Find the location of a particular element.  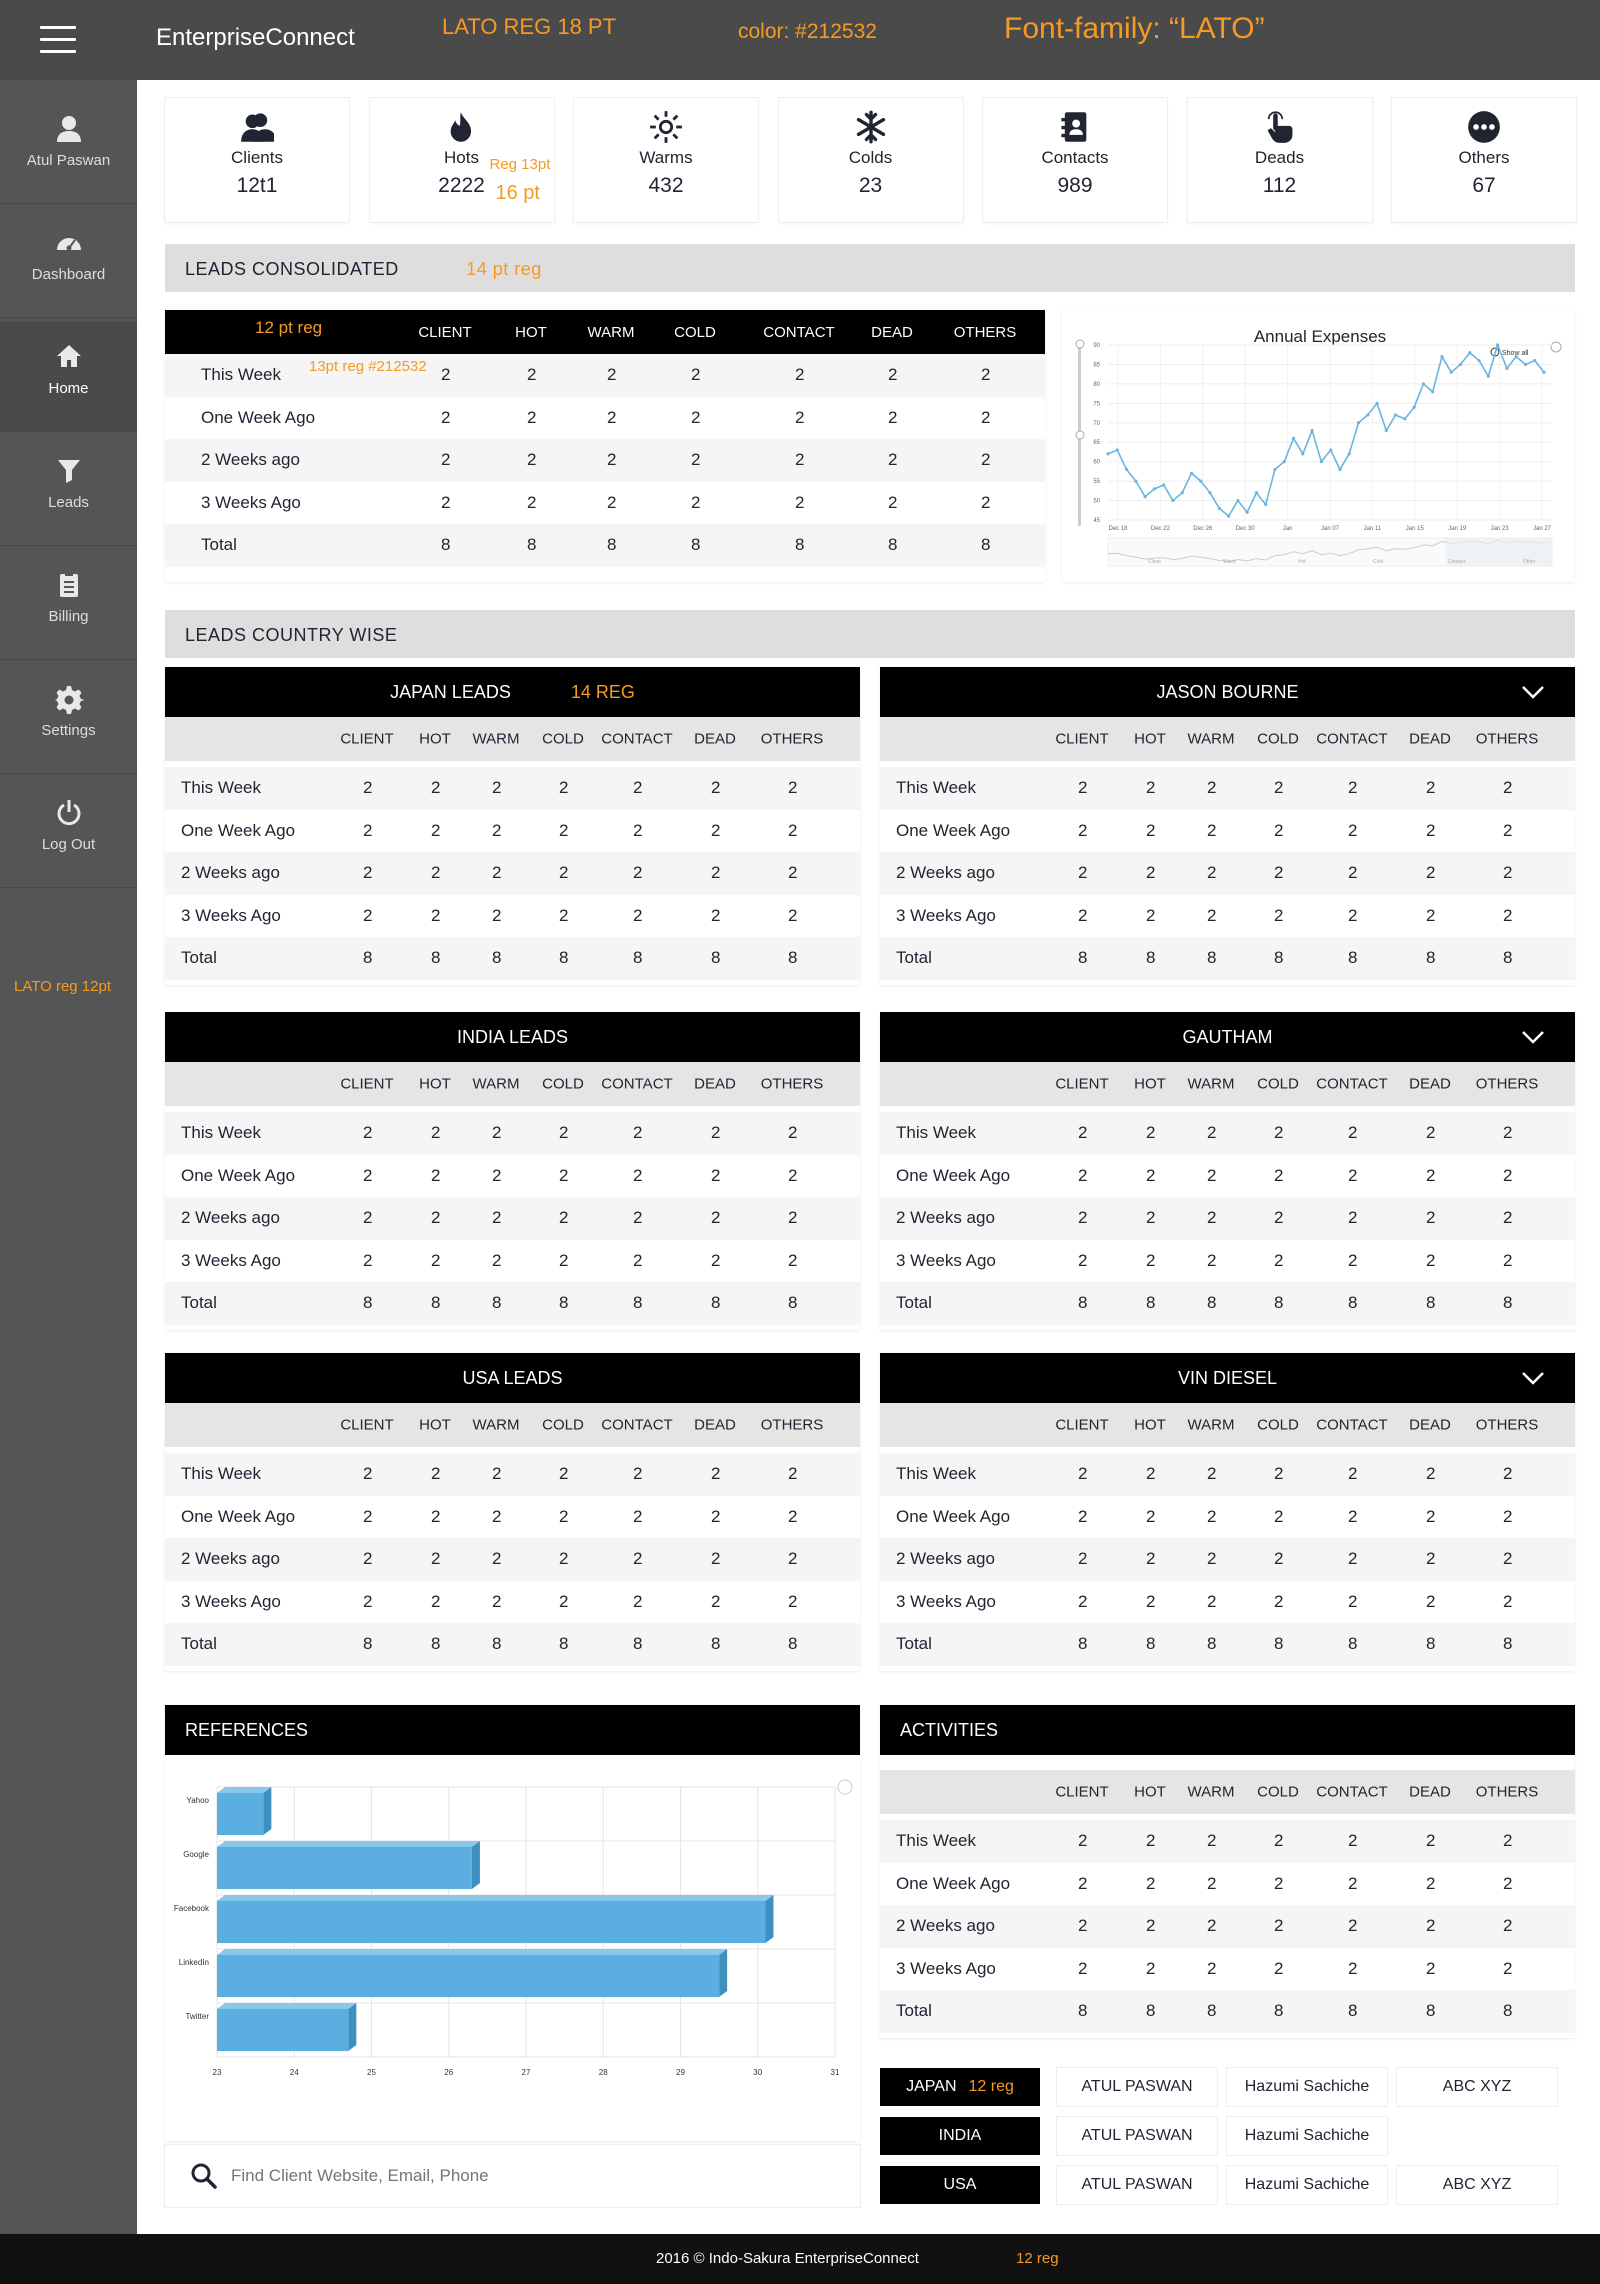

table-row: Total 8 8 8 8 8 8 8 is located at coordinates (512, 1303).